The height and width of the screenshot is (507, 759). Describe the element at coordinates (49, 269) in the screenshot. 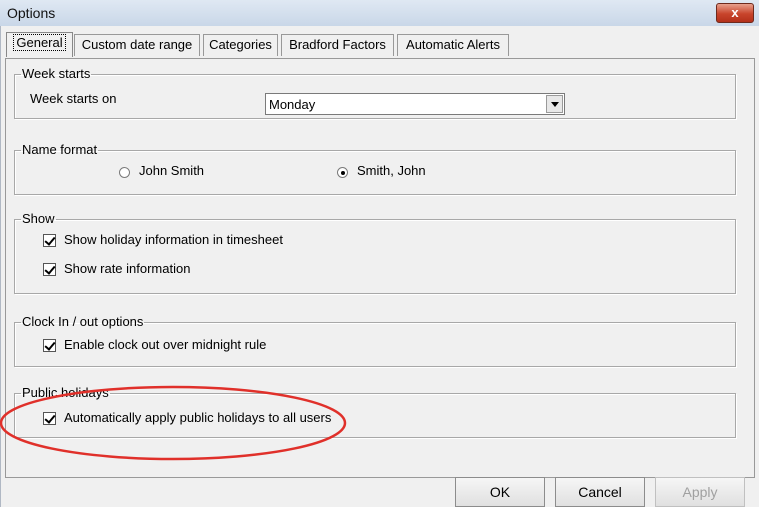

I see `show-rate-checkbox` at that location.